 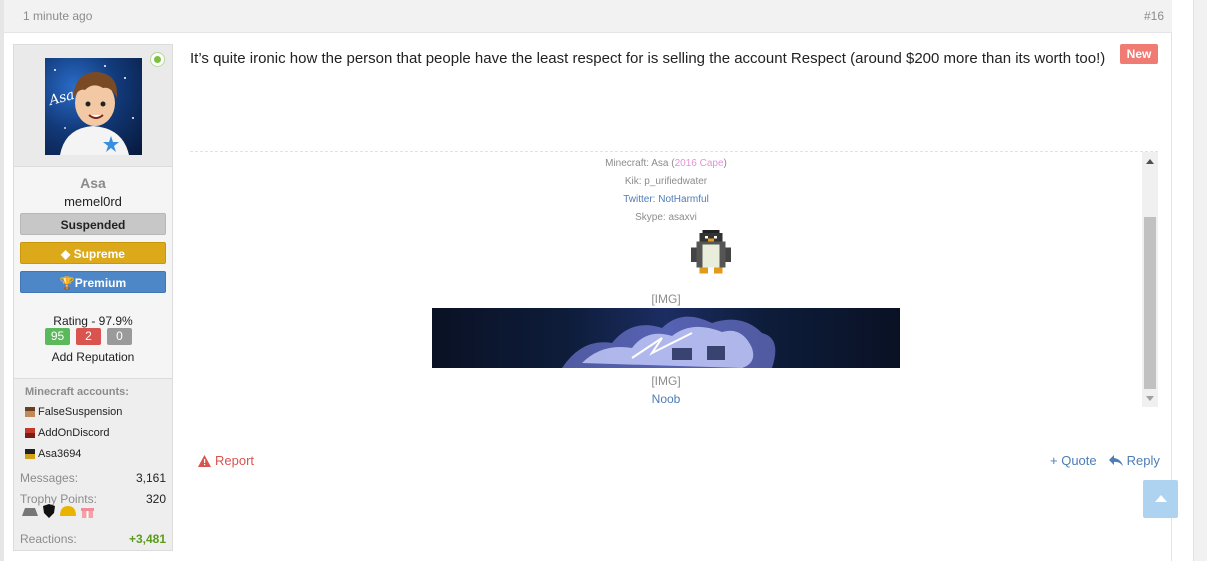 I want to click on quote-button: + Quote, so click(x=1073, y=460).